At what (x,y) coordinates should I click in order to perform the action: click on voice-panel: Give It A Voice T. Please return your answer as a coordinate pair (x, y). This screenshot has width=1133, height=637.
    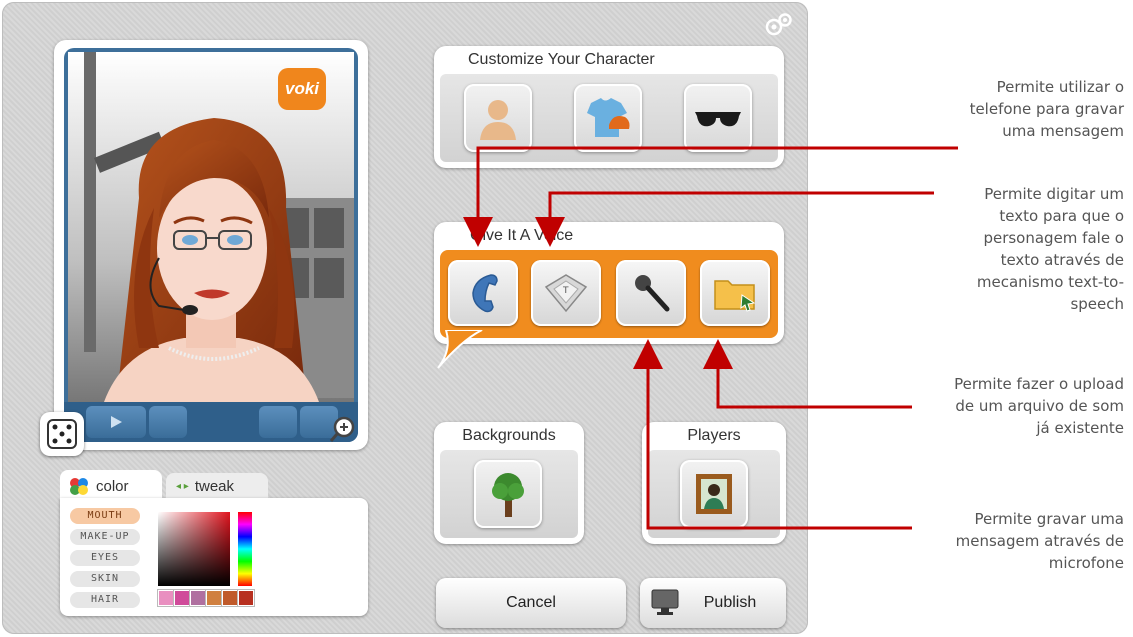
    Looking at the image, I should click on (609, 283).